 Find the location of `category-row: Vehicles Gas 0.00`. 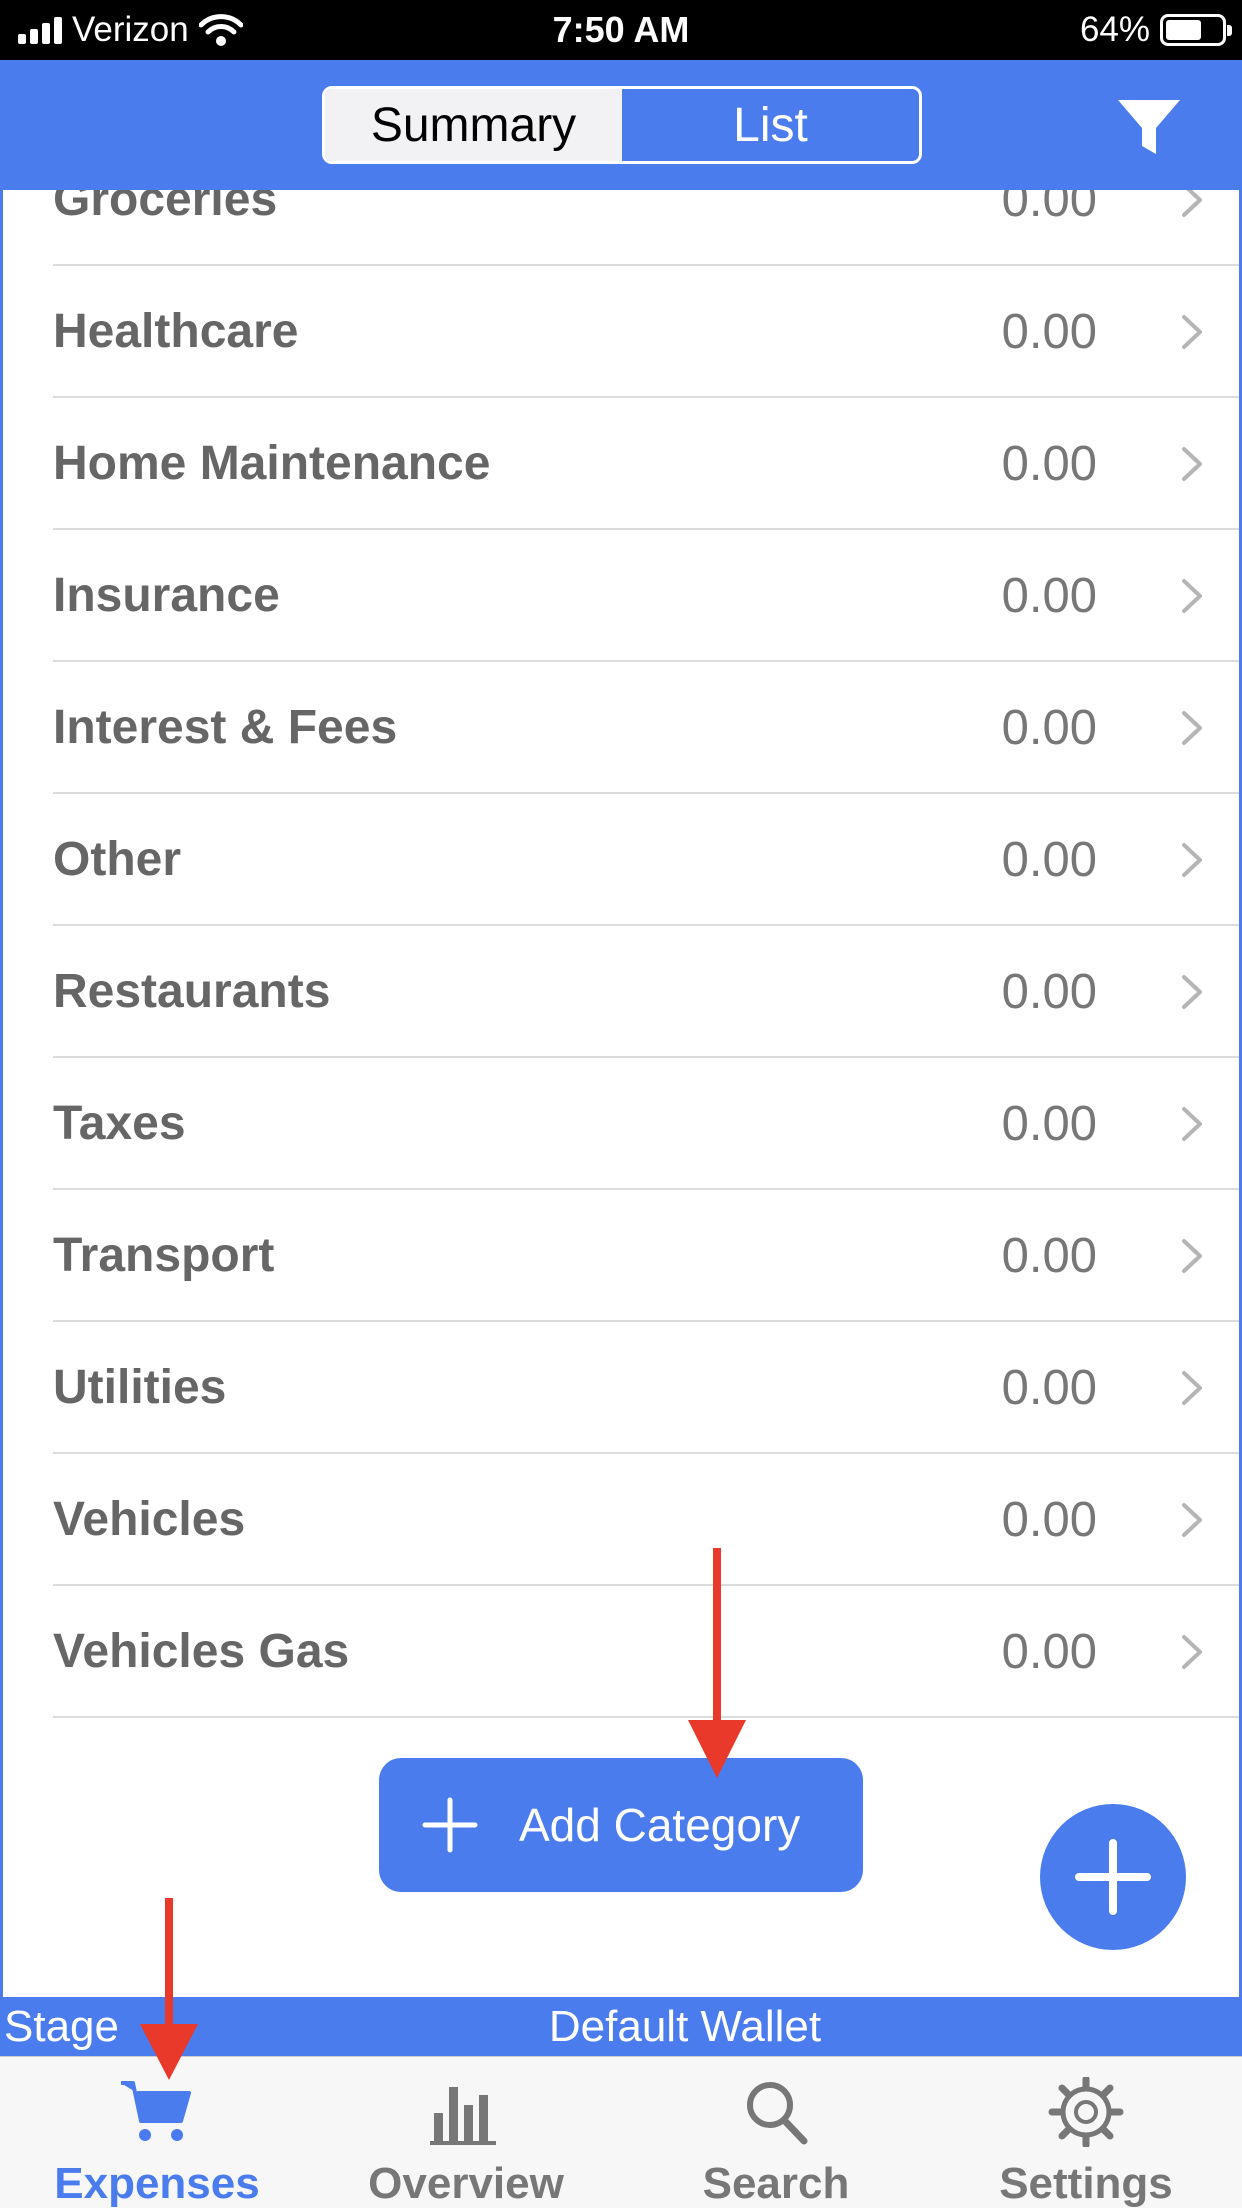

category-row: Vehicles Gas 0.00 is located at coordinates (621, 1652).